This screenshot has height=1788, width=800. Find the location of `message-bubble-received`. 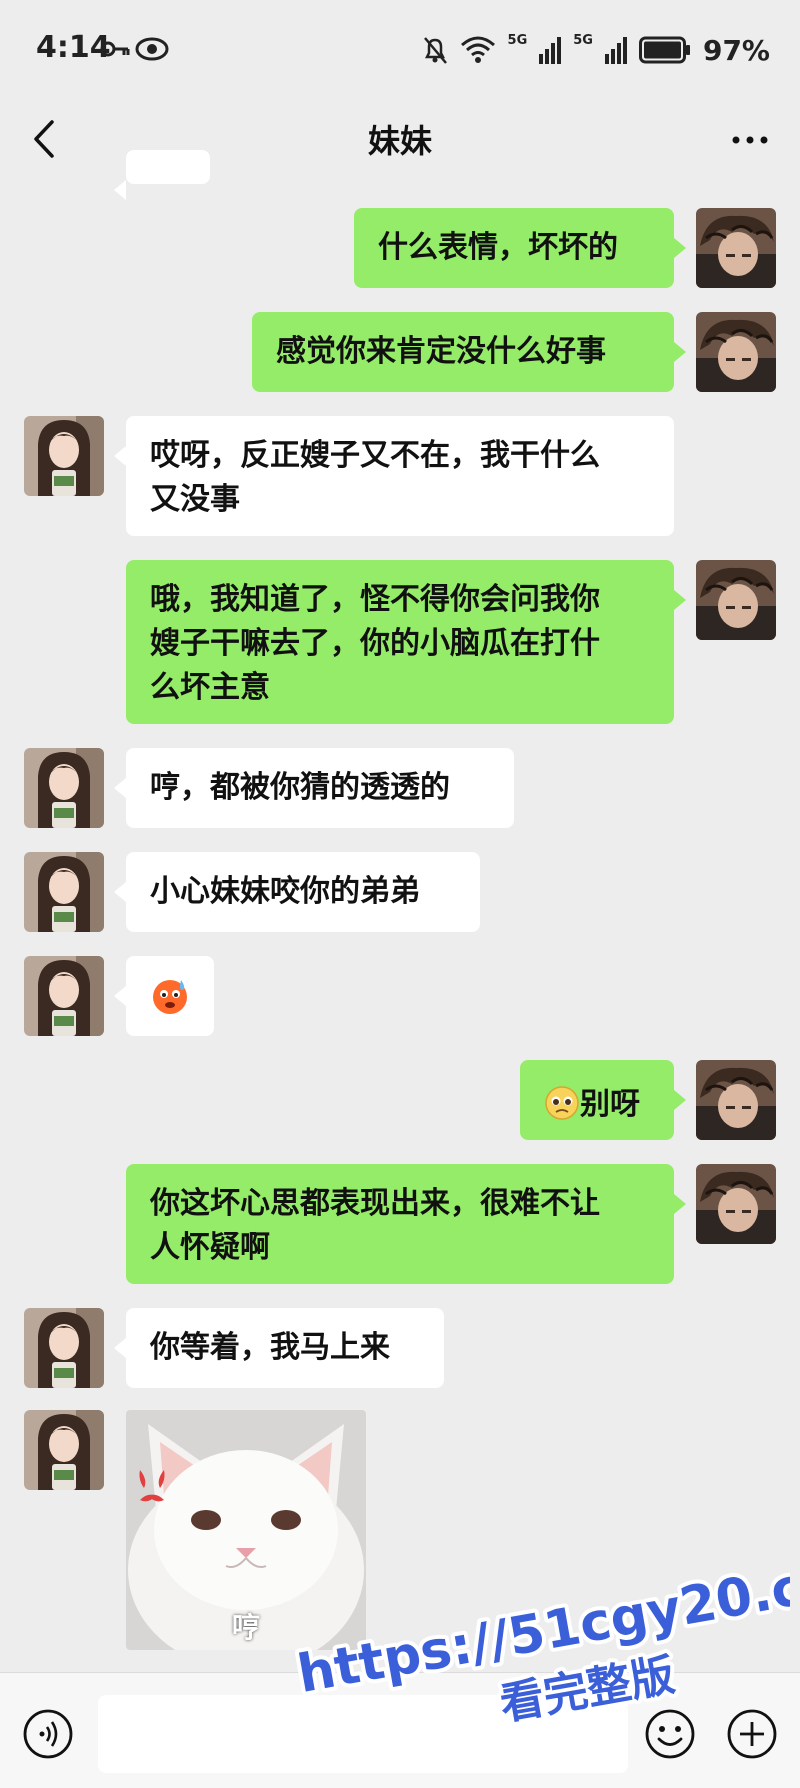

message-bubble-received is located at coordinates (164, 996).